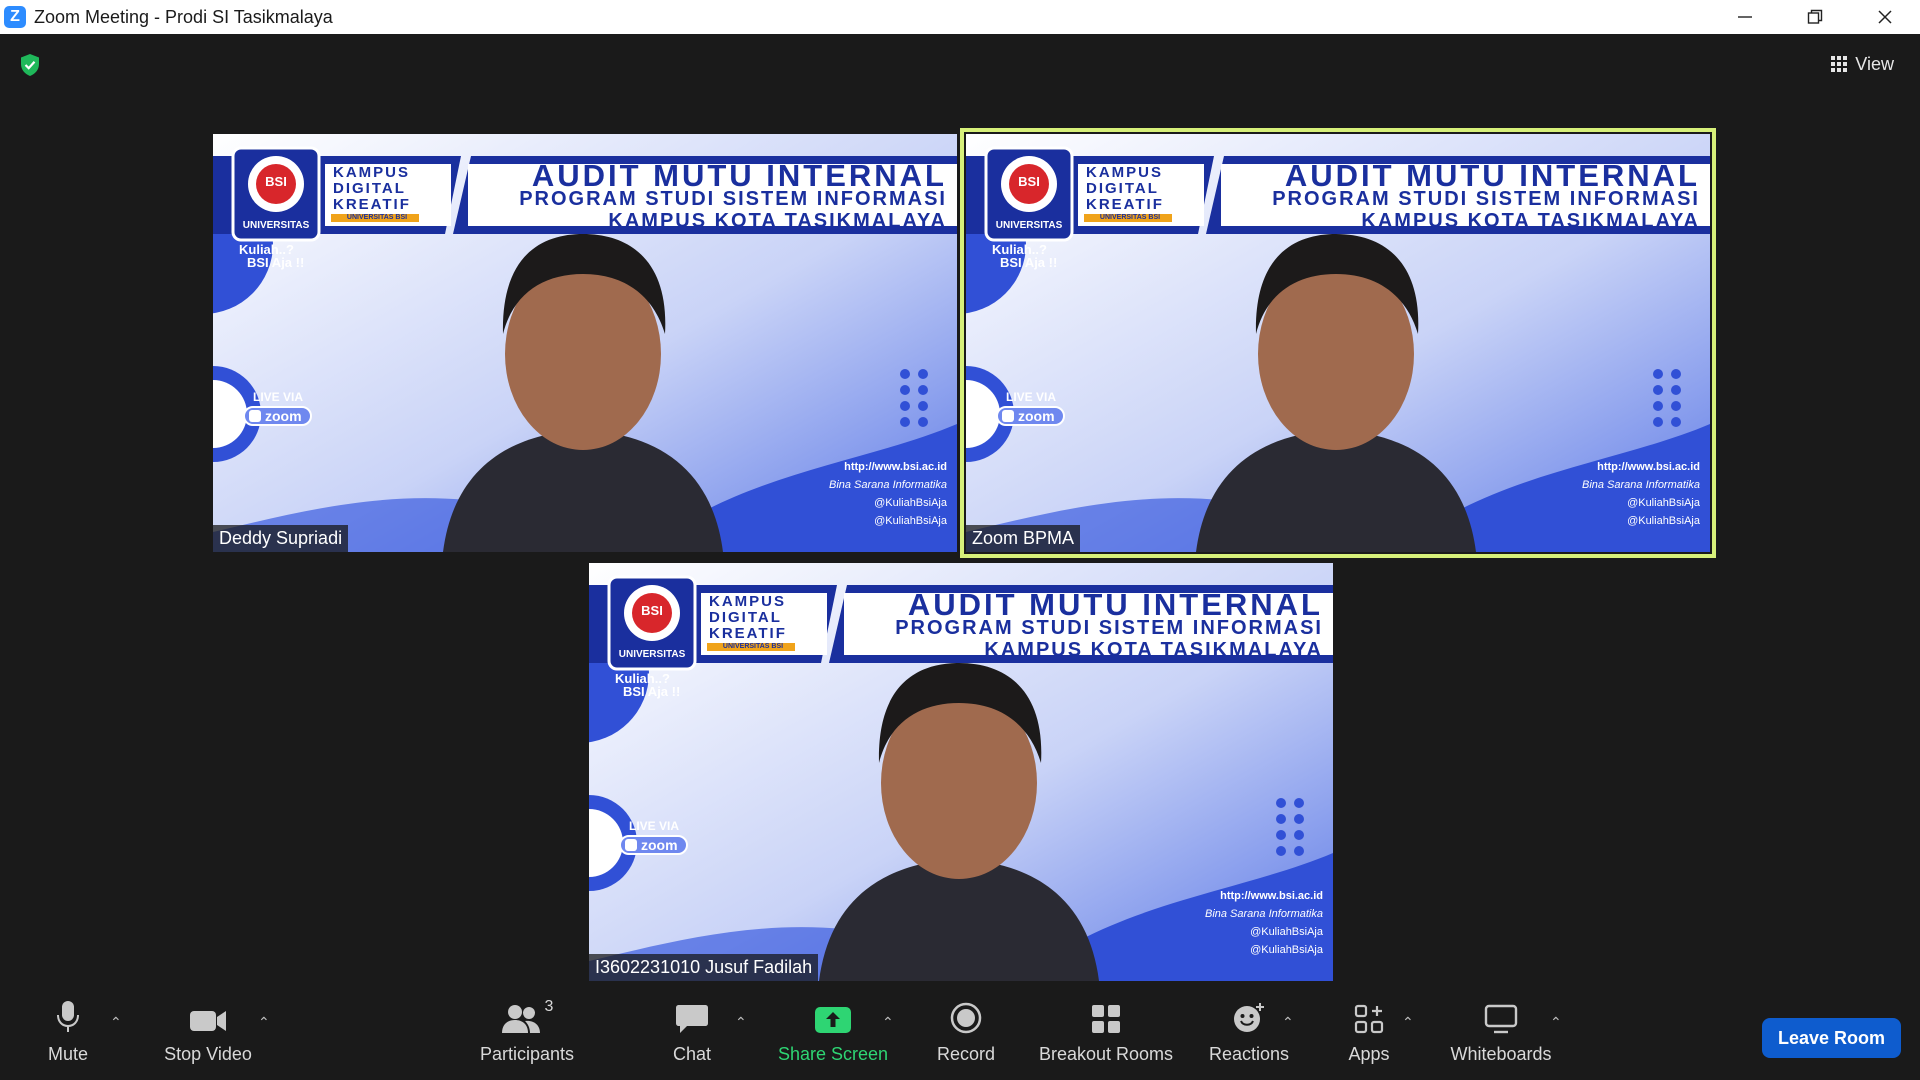 This screenshot has height=1080, width=1920. Describe the element at coordinates (966, 1054) in the screenshot. I see `record-label: Record` at that location.